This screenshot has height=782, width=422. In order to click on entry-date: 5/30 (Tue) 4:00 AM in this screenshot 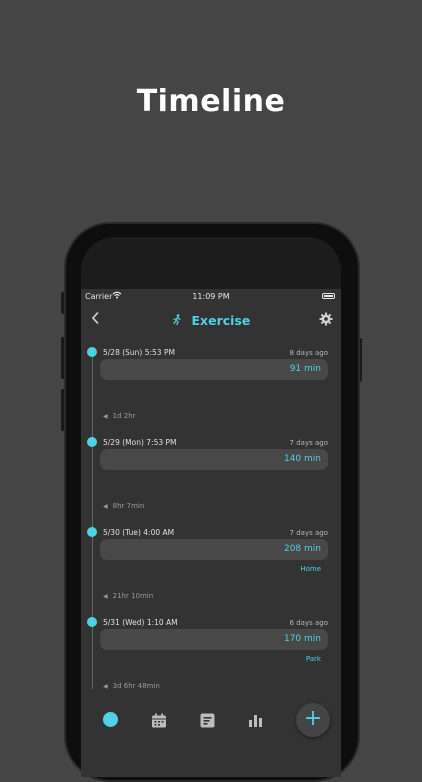, I will do `click(139, 532)`.